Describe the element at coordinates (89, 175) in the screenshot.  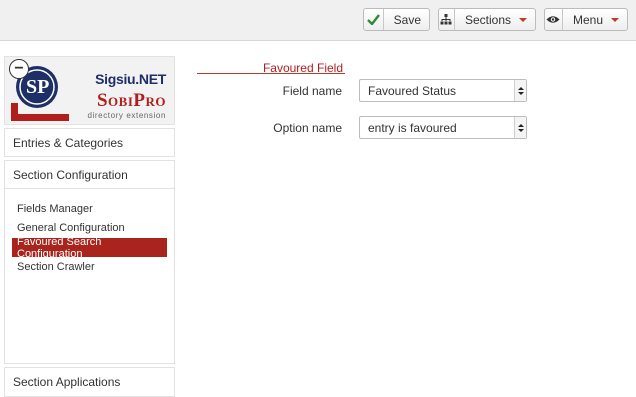
I see `section-configuration-header: Section Configuration` at that location.